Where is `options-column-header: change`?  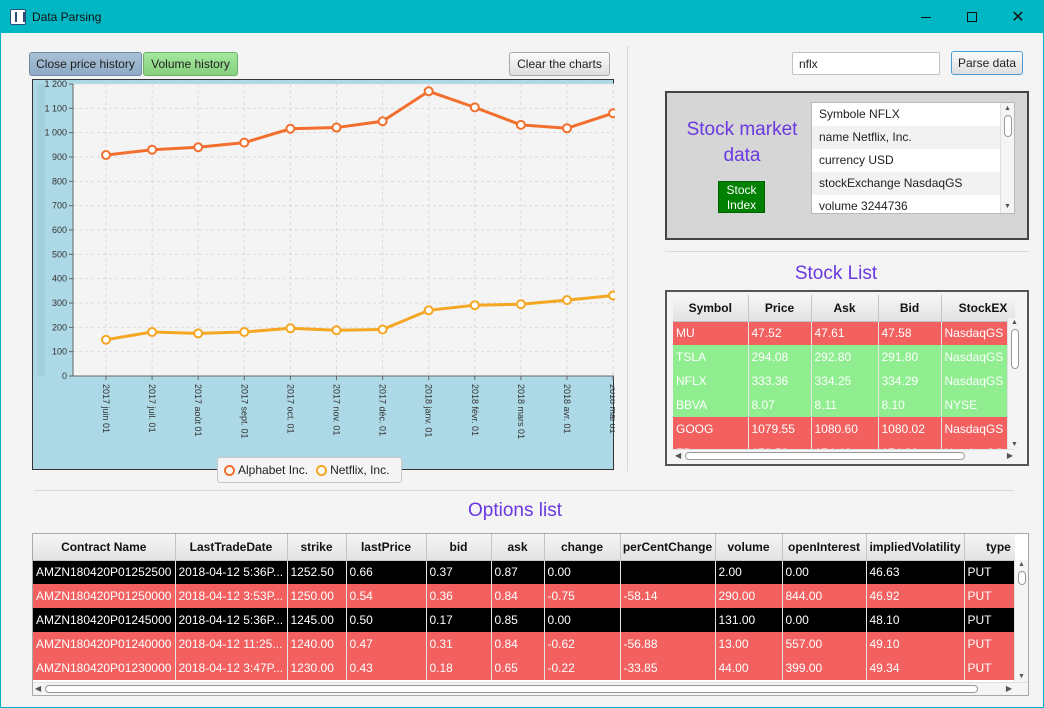
options-column-header: change is located at coordinates (582, 547).